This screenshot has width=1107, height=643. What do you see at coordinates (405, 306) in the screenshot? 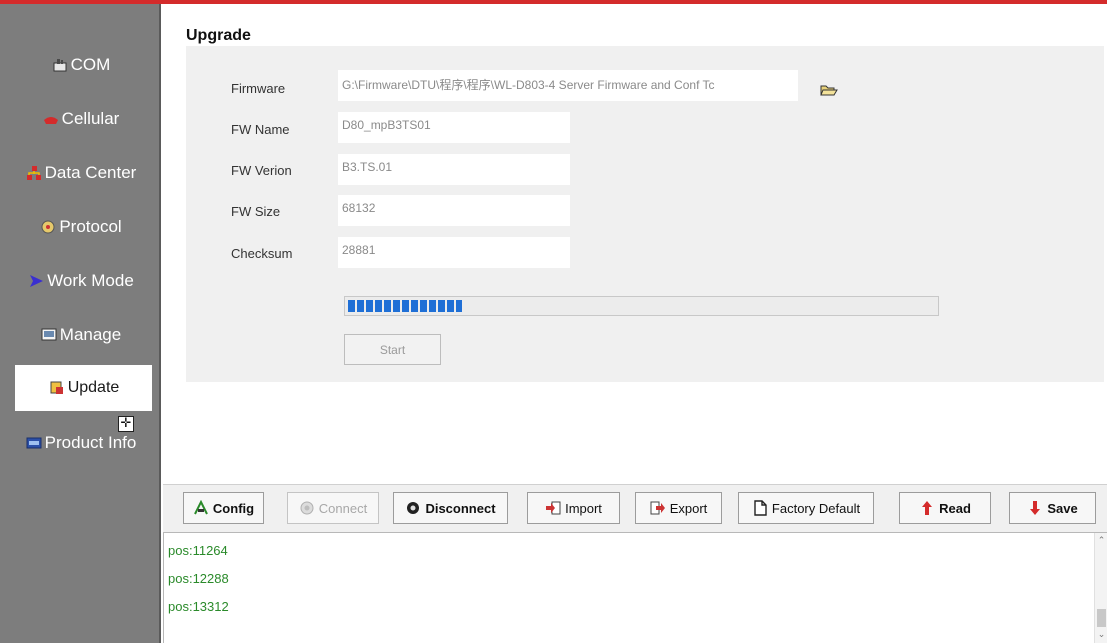
I see `progress-fill` at bounding box center [405, 306].